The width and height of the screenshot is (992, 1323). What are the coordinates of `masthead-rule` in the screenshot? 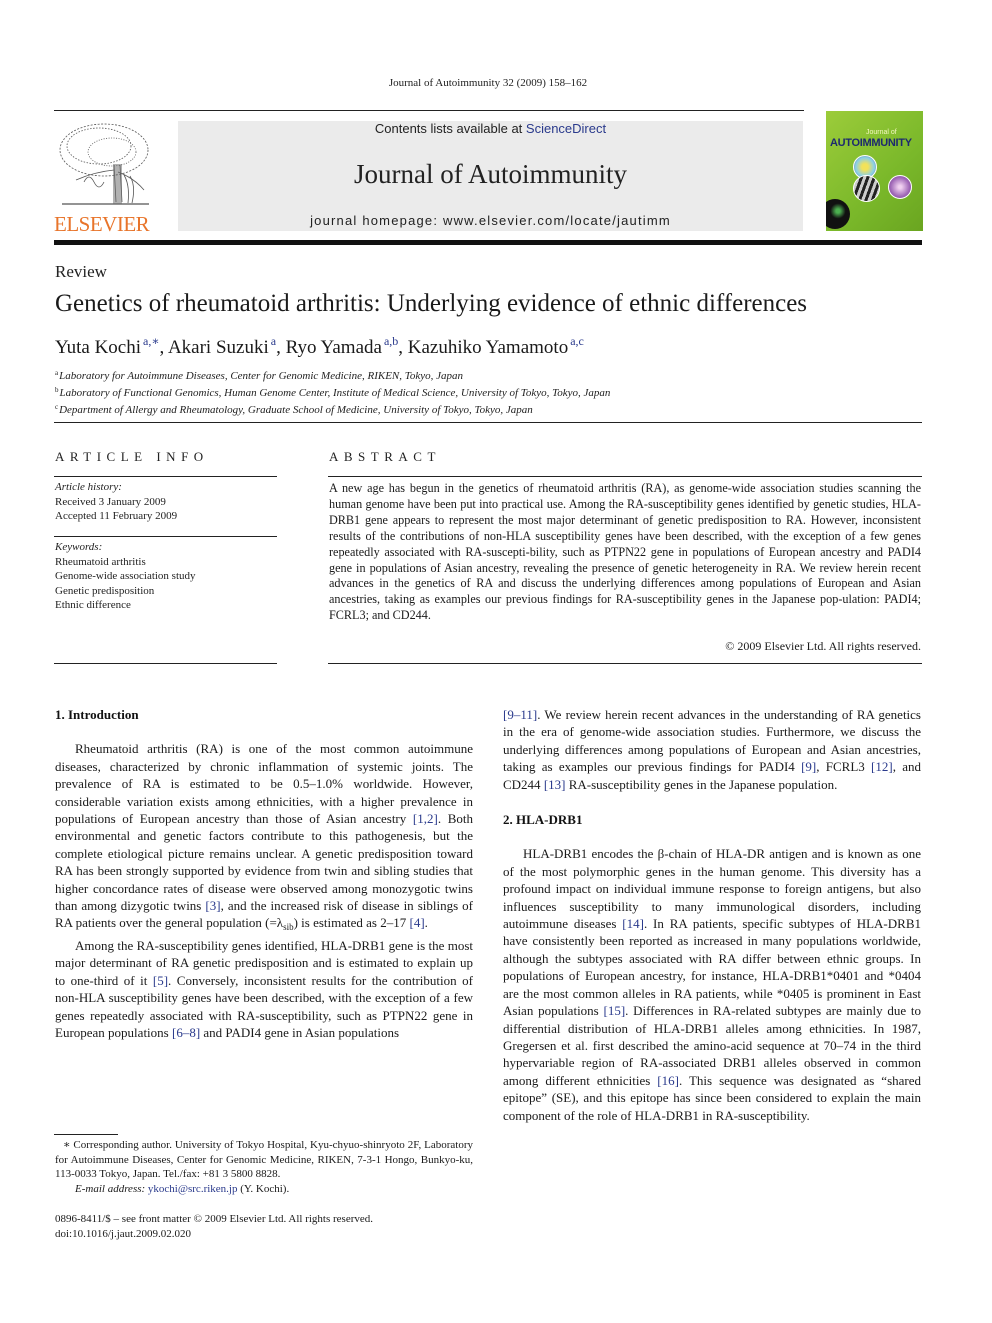 It's located at (429, 110).